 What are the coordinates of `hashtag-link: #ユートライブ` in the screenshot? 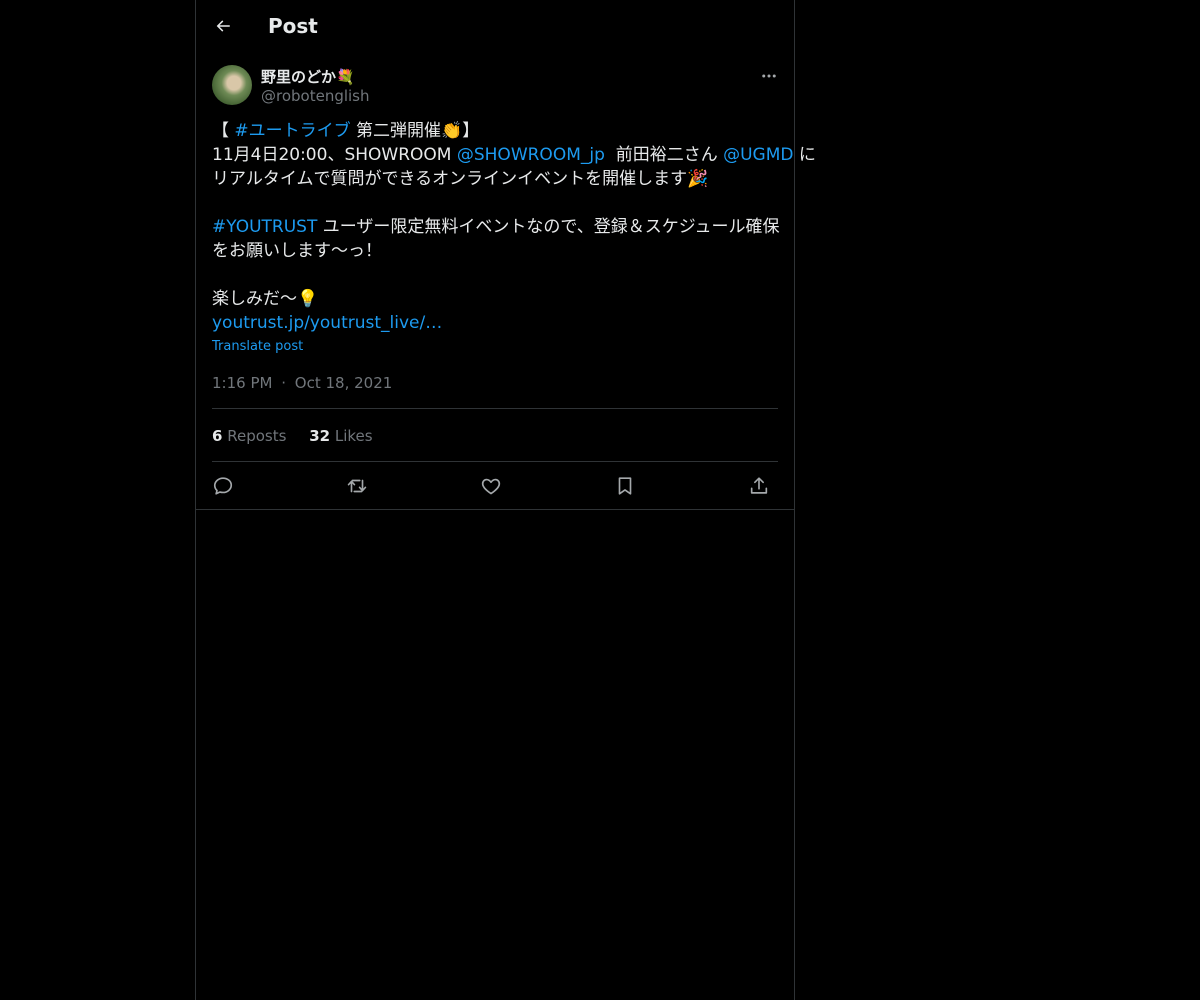 It's located at (292, 131).